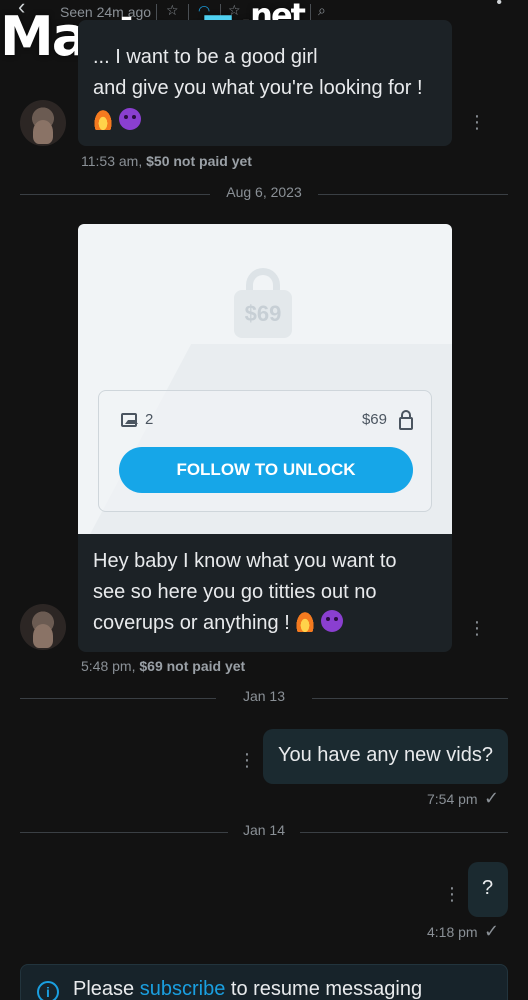 This screenshot has height=1000, width=528. I want to click on message-text-line: and give you what you're looking for !, so click(258, 88).